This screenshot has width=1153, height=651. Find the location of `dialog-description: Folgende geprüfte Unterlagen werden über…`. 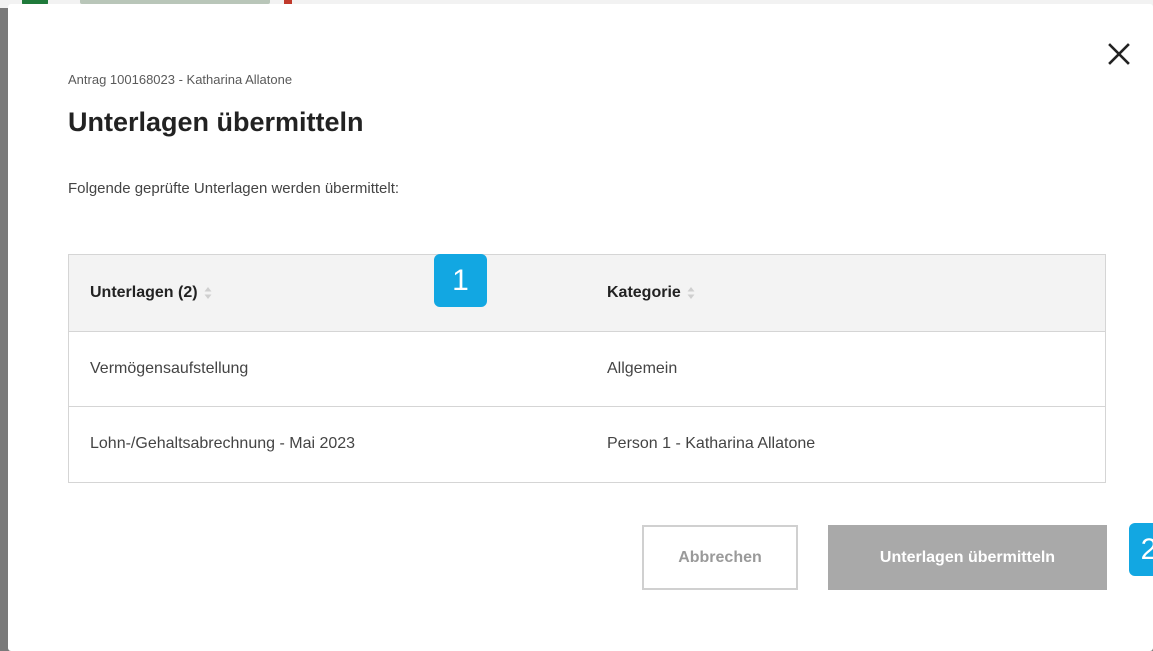

dialog-description: Folgende geprüfte Unterlagen werden über… is located at coordinates (234, 188).